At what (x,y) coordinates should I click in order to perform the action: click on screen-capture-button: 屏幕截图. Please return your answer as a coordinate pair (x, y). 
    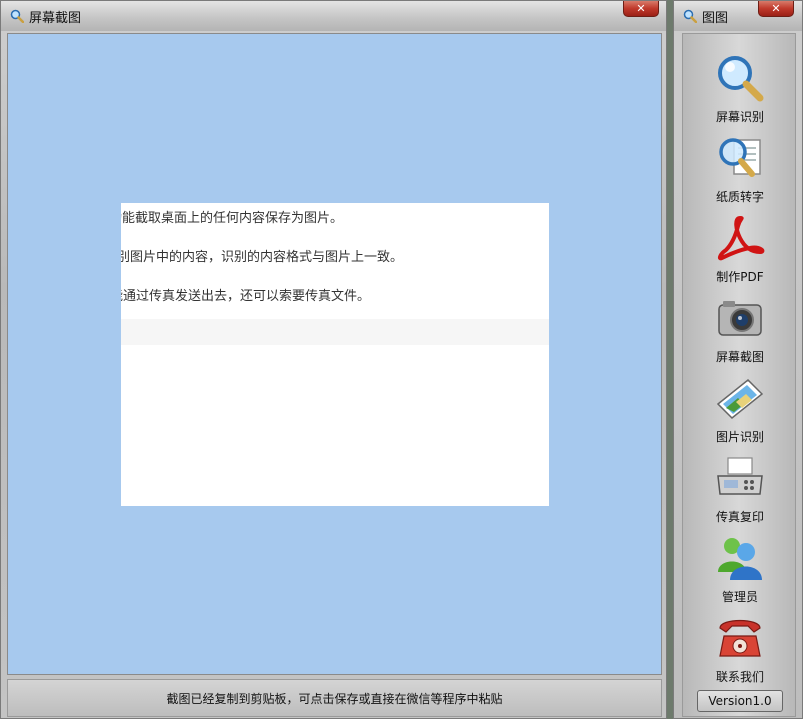
    Looking at the image, I should click on (740, 332).